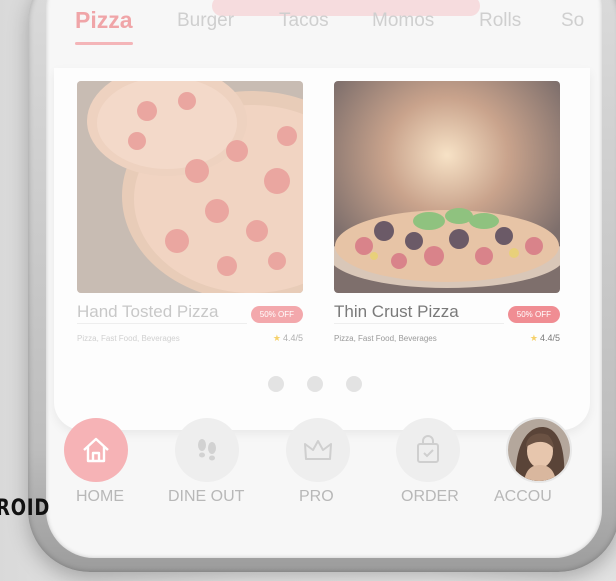 This screenshot has height=581, width=616. What do you see at coordinates (104, 43) in the screenshot?
I see `active-tab-indicator` at bounding box center [104, 43].